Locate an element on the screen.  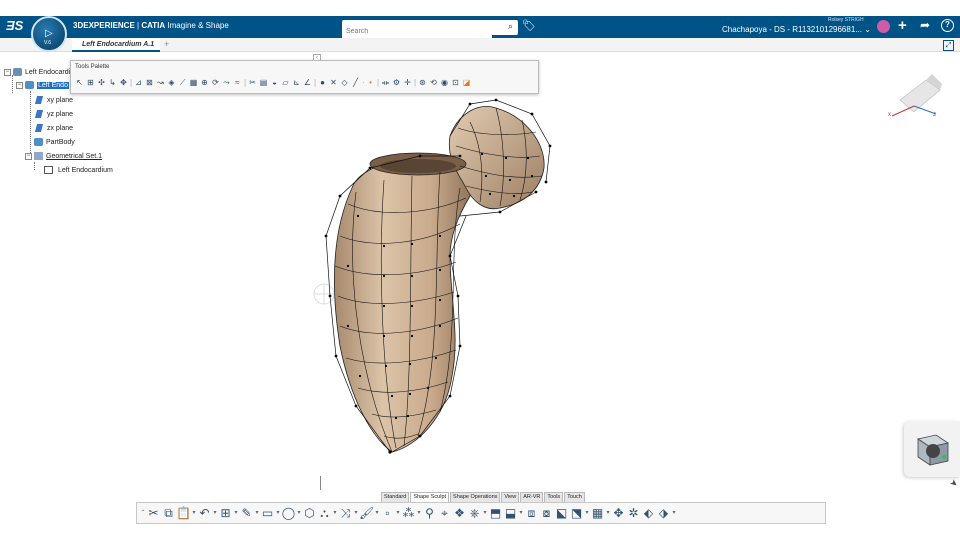
sphere-icon: ◯ is located at coordinates (288, 513).